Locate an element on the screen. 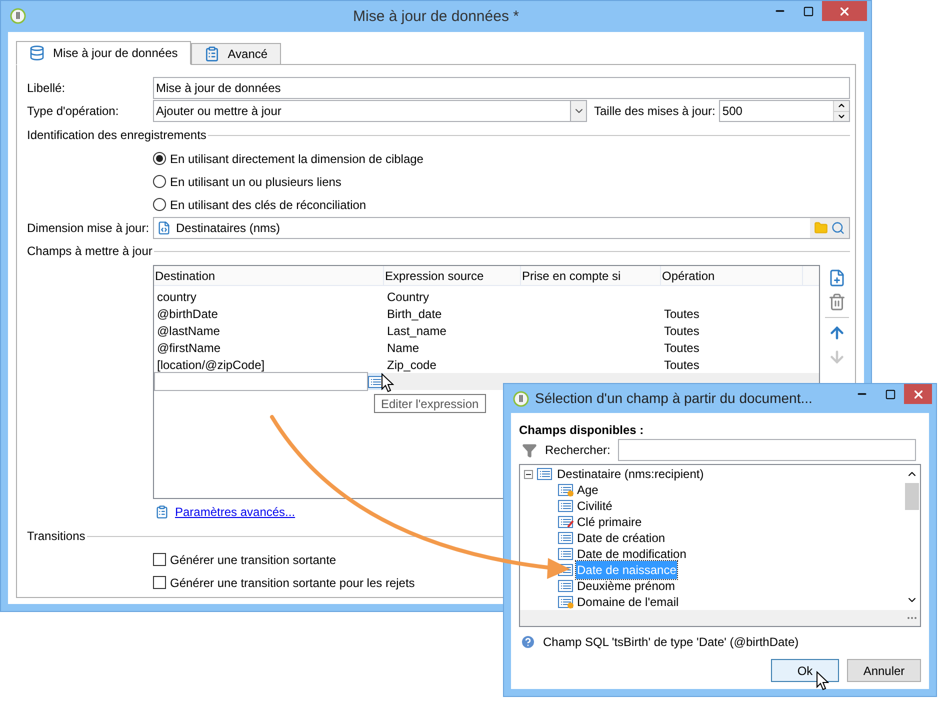 This screenshot has width=948, height=709. section-heading: Champs disponibles : is located at coordinates (582, 430).